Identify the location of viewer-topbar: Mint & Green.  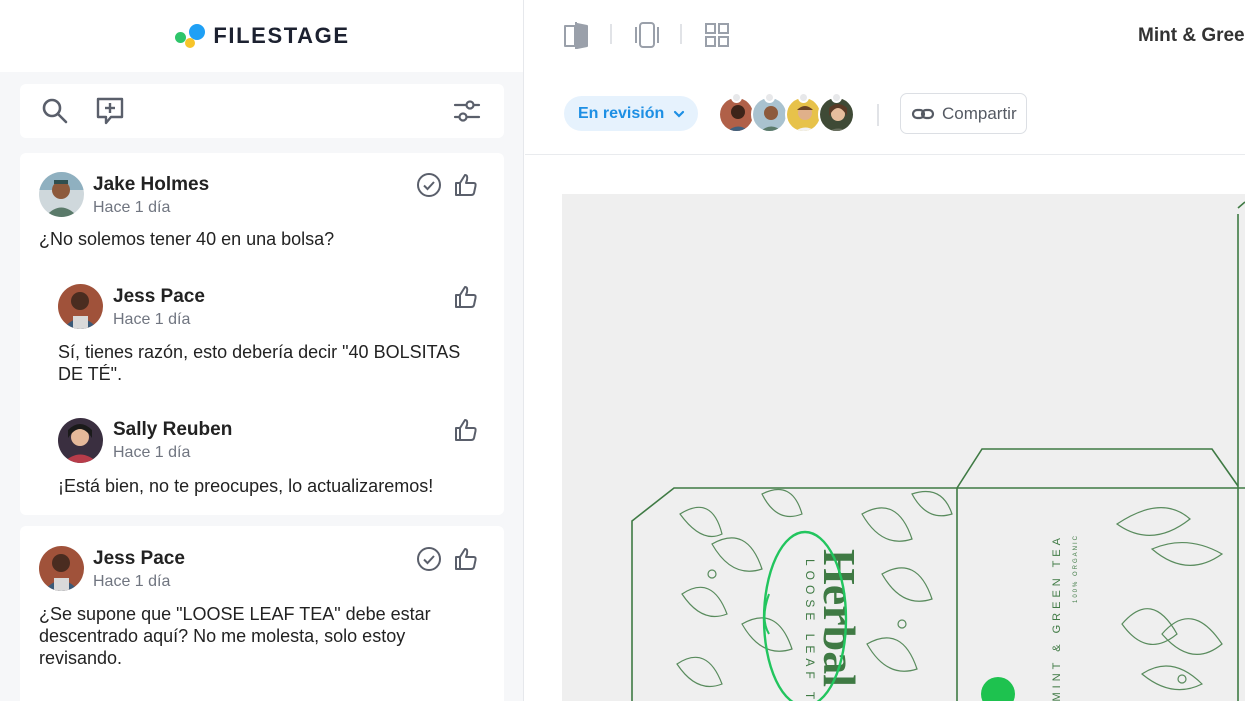
(885, 36).